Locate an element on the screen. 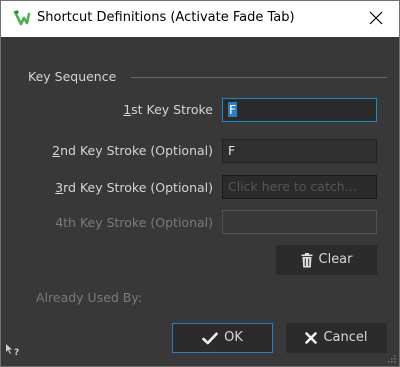 This screenshot has height=367, width=400. fourth-key-stroke-field is located at coordinates (299, 222).